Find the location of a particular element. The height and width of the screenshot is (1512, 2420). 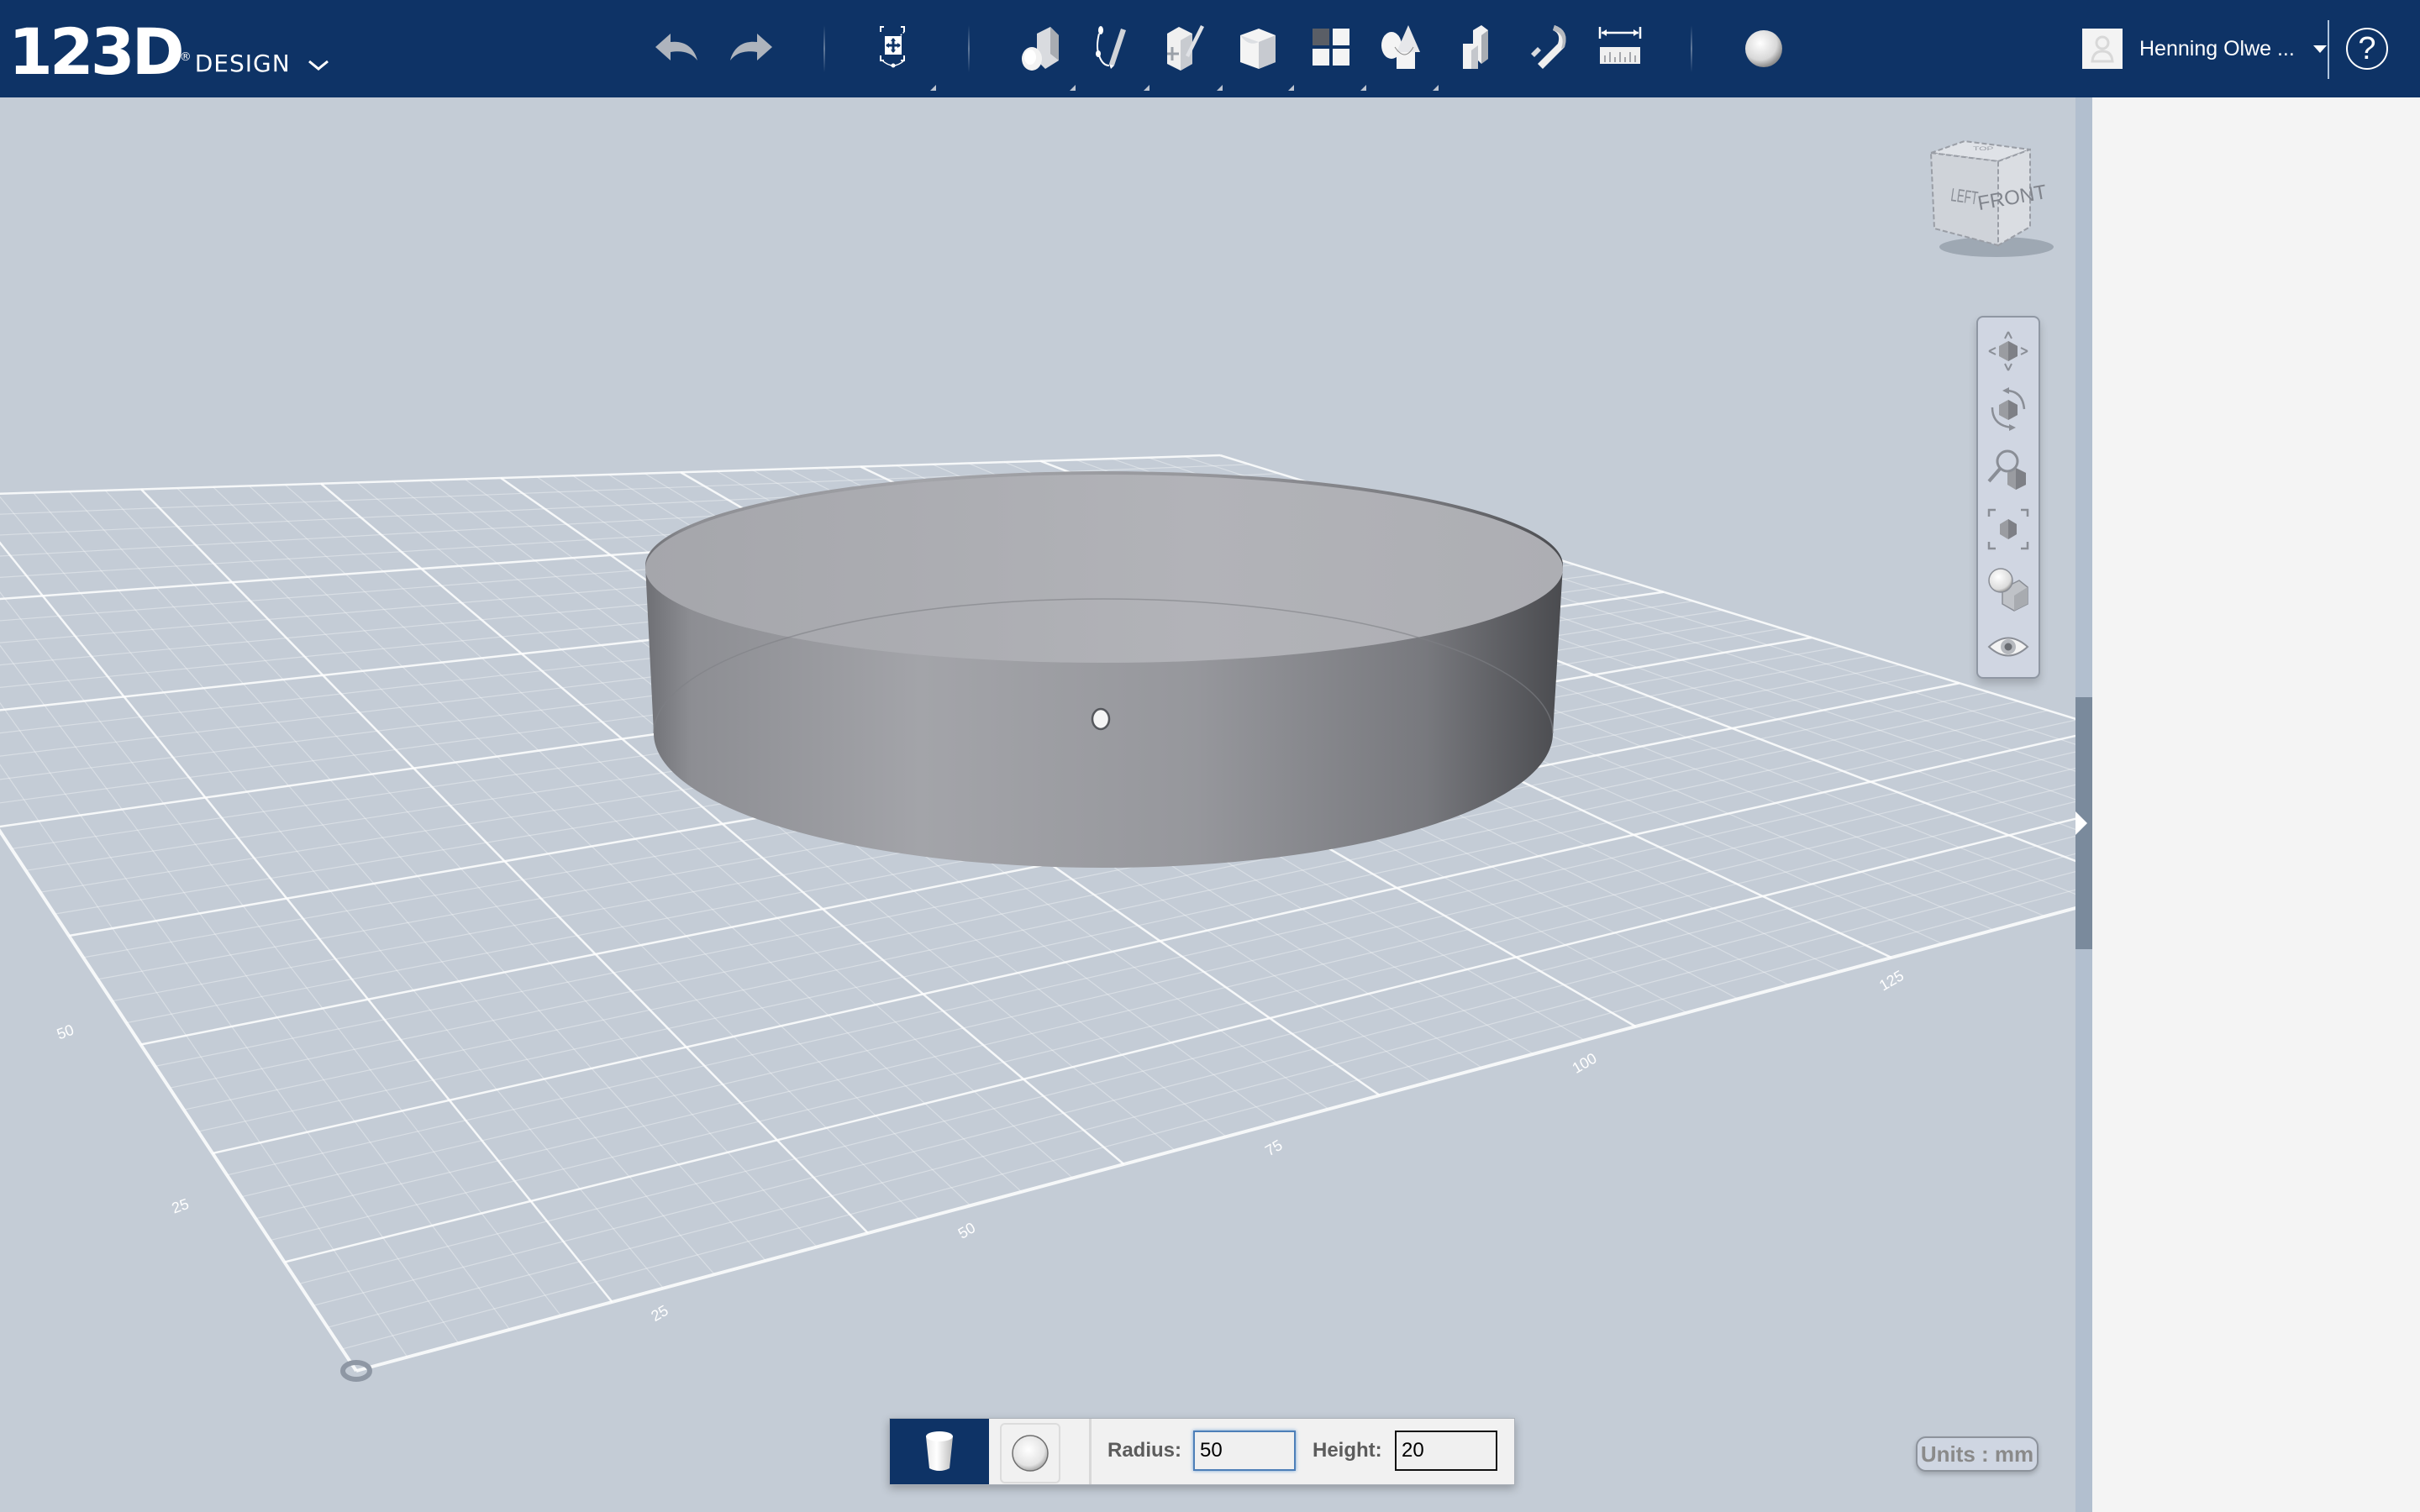

primitives-button is located at coordinates (1043, 54).